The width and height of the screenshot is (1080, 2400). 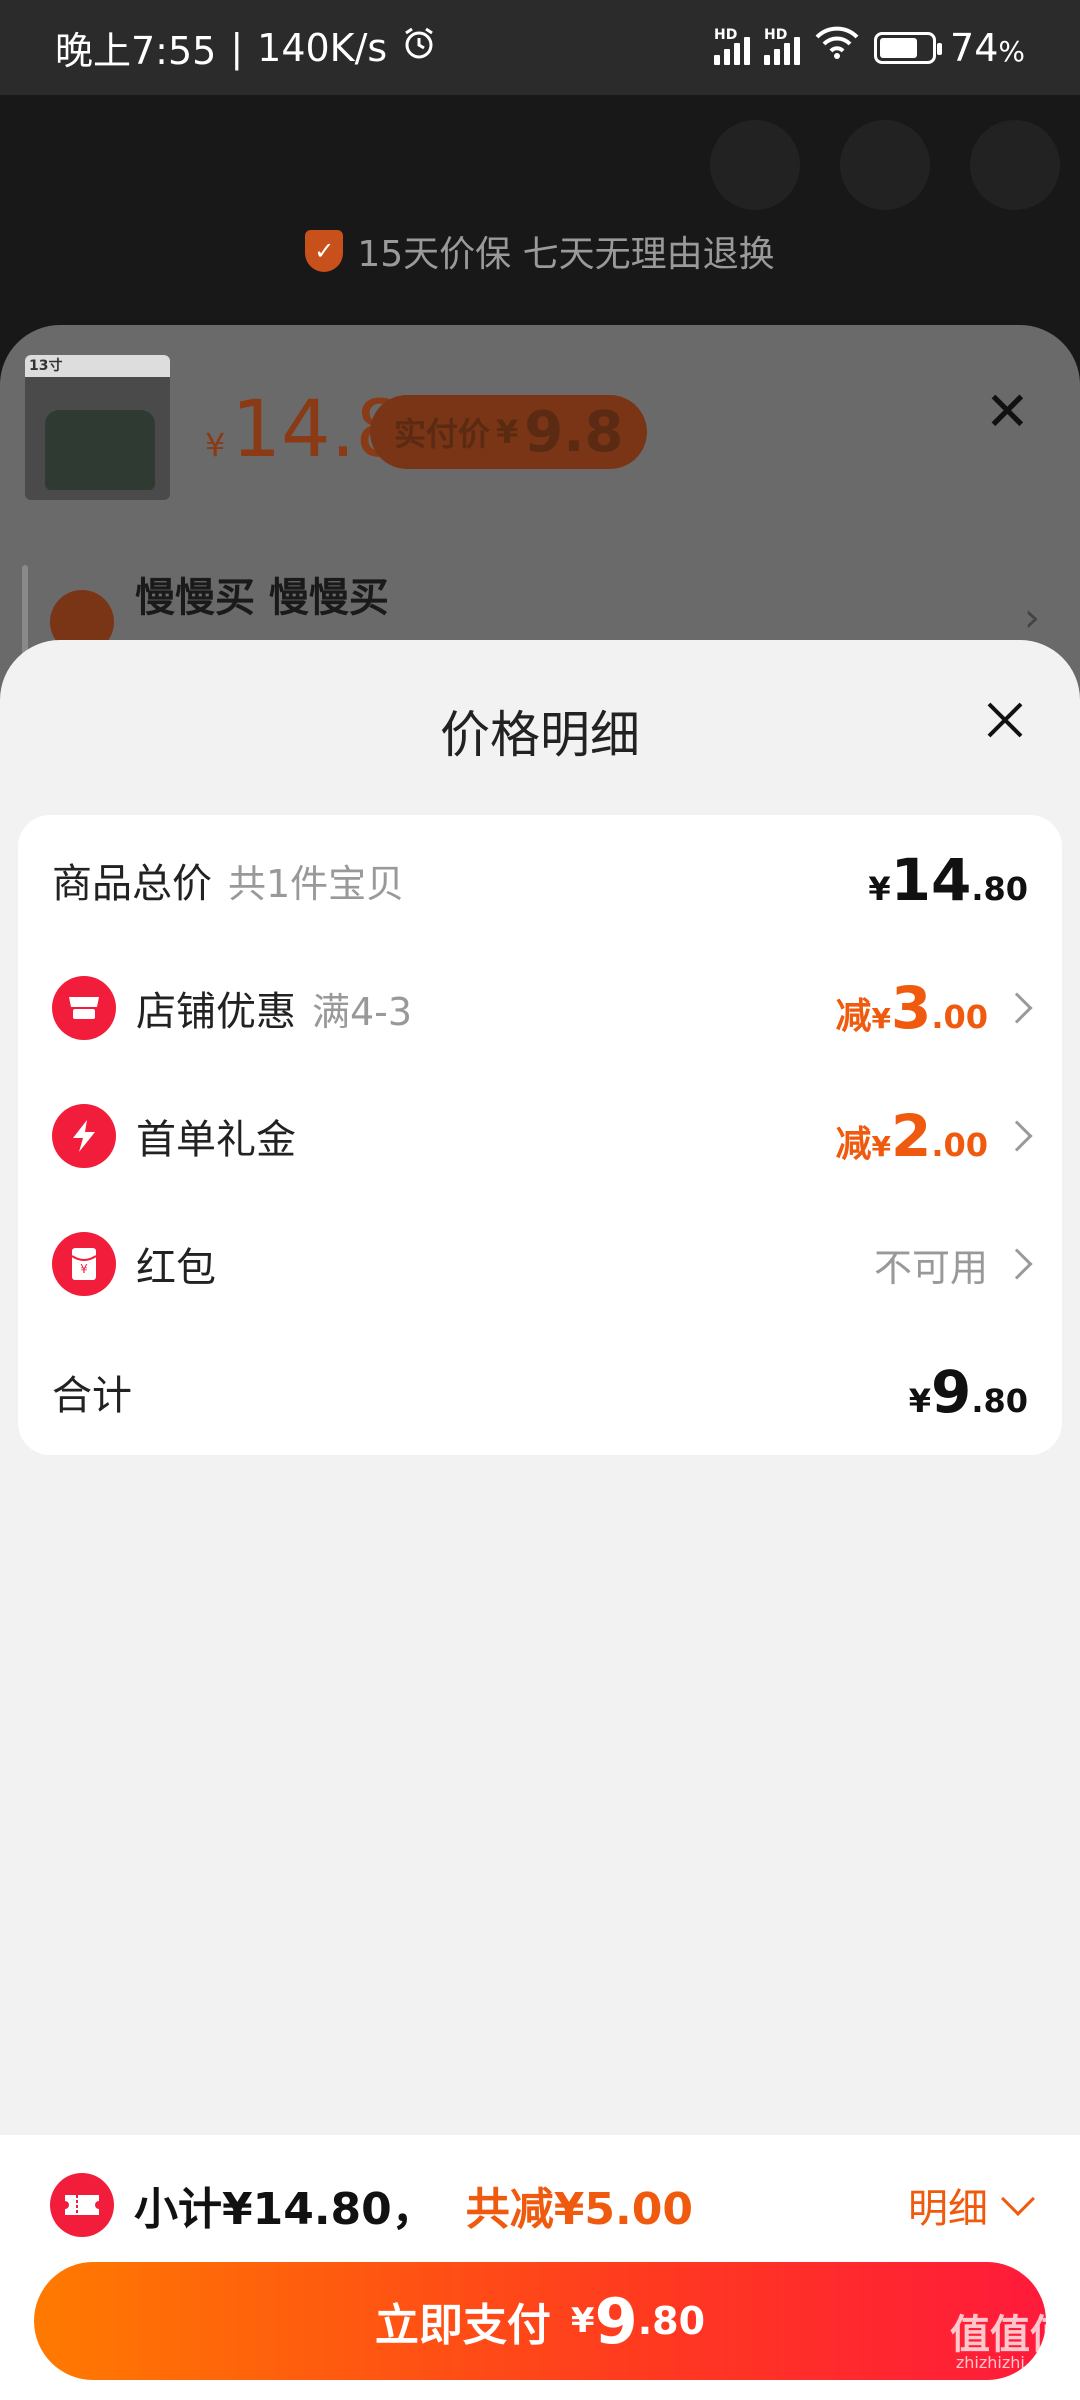 What do you see at coordinates (285, 2209) in the screenshot?
I see `subtotal-text: 小计¥14.80，` at bounding box center [285, 2209].